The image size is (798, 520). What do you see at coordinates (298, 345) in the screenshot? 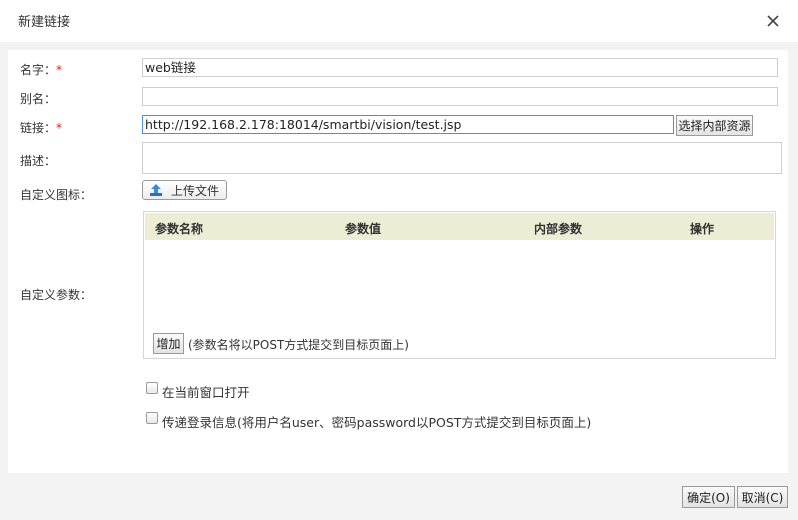
I see `params-hint: (参数名将以POST方式提交到目标页面上)` at bounding box center [298, 345].